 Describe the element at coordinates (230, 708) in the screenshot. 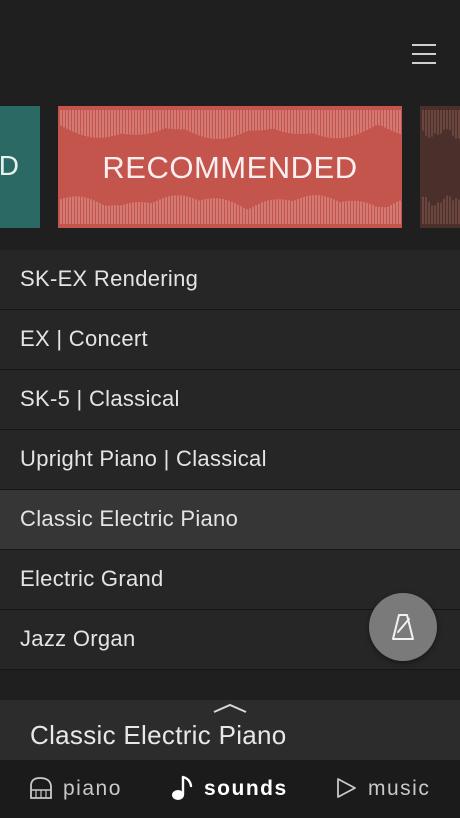

I see `chevron-up-icon` at that location.